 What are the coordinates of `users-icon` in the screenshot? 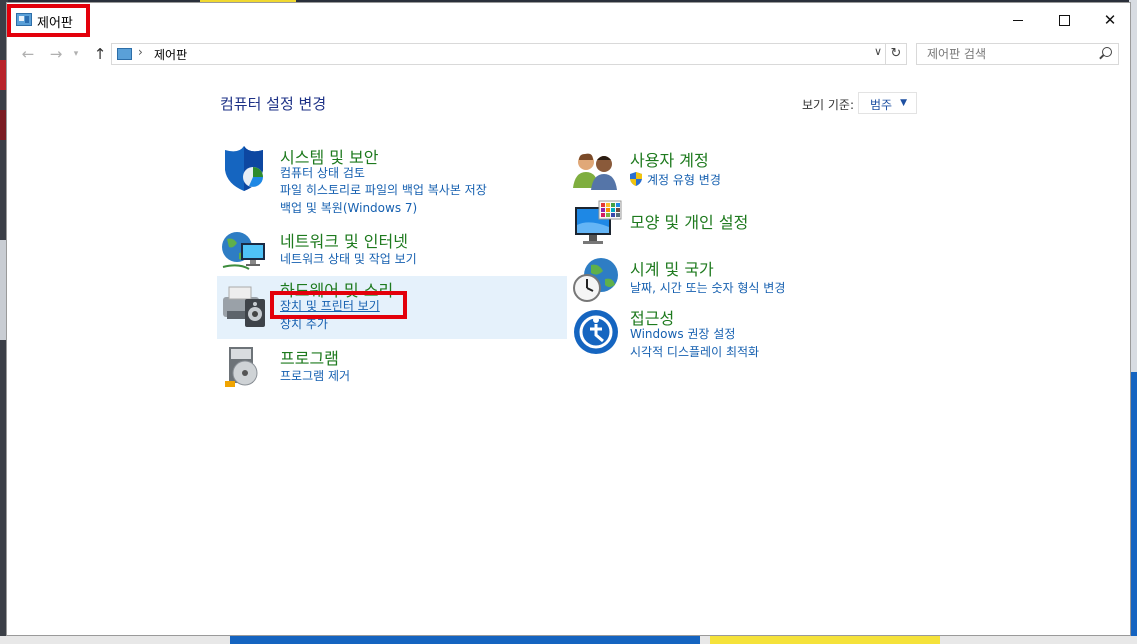 It's located at (596, 173).